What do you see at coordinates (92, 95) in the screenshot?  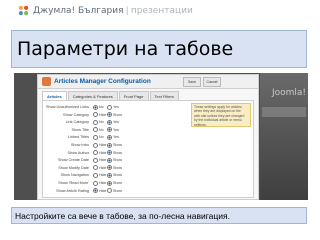 I see `tab-categories-features: Categories & Features` at bounding box center [92, 95].